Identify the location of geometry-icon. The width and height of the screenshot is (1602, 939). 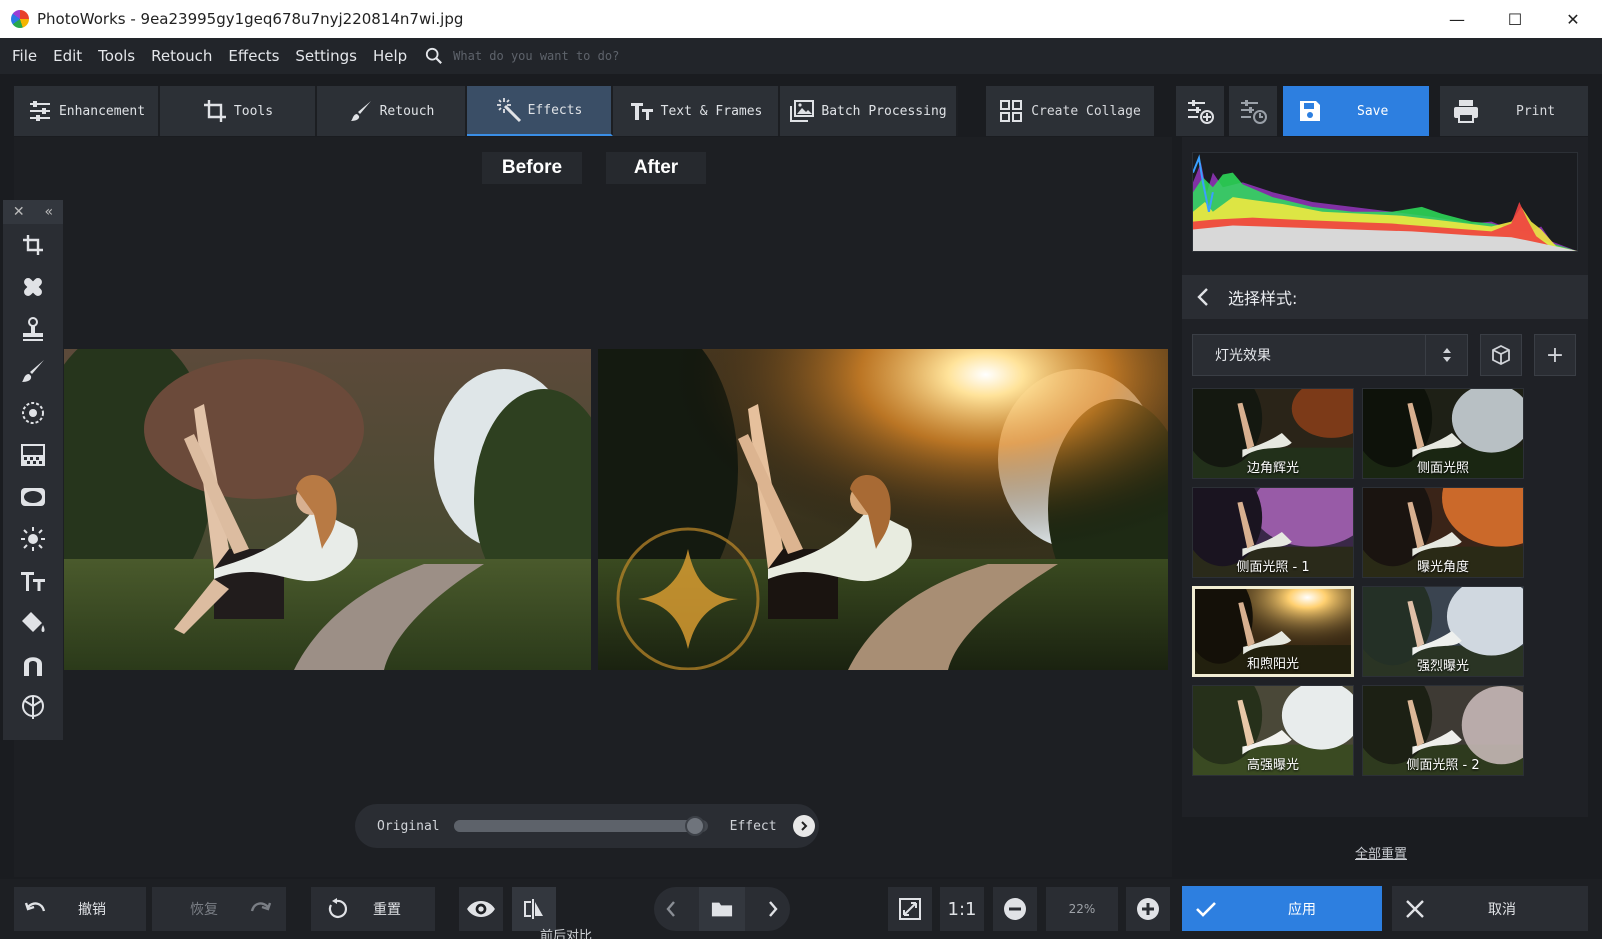
(33, 707).